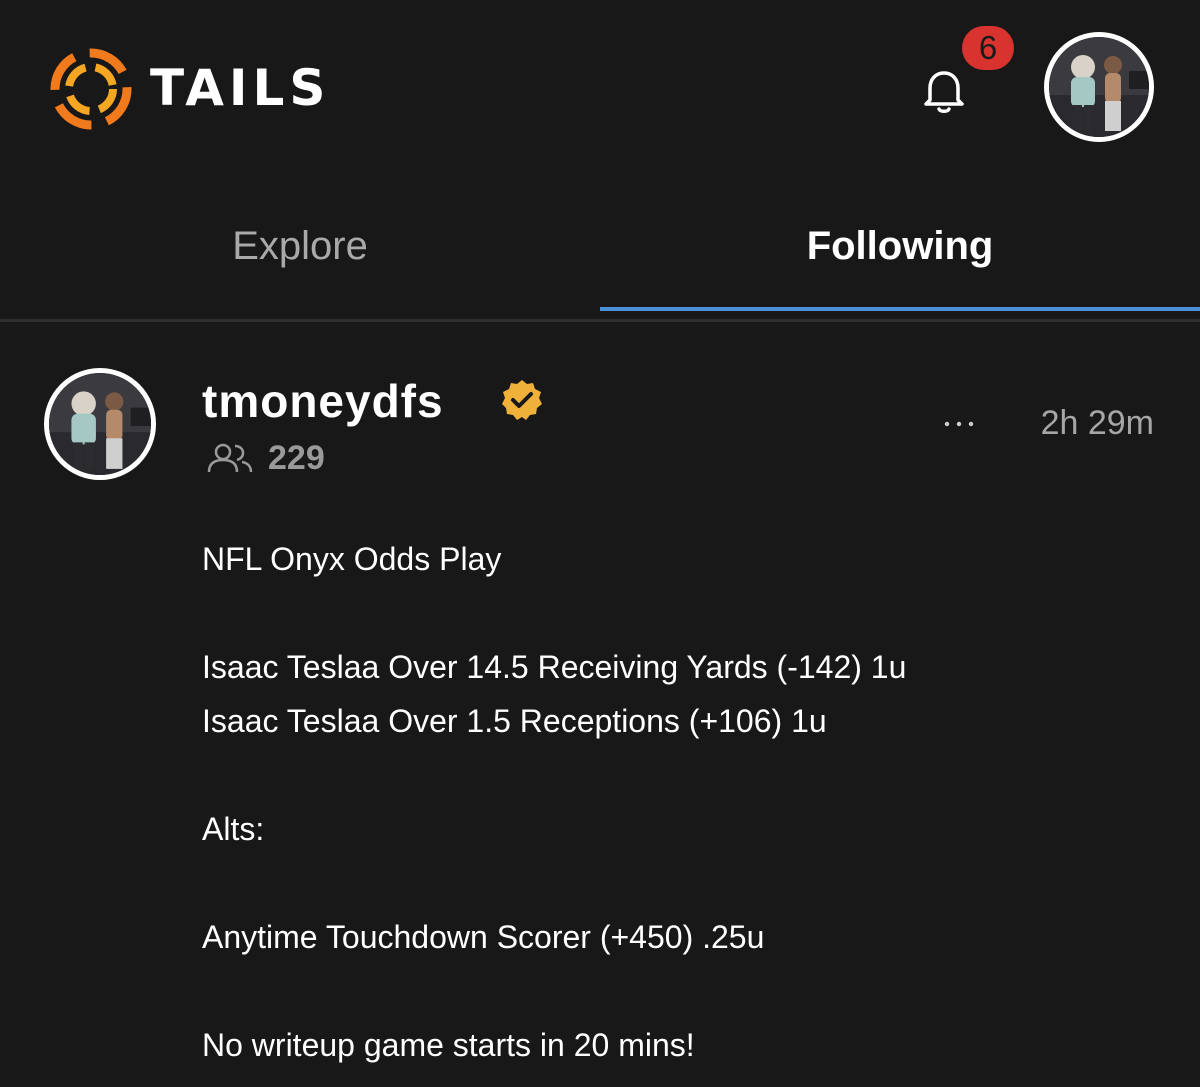 This screenshot has width=1200, height=1087. I want to click on post-line-alts-heading: Alts:, so click(233, 829).